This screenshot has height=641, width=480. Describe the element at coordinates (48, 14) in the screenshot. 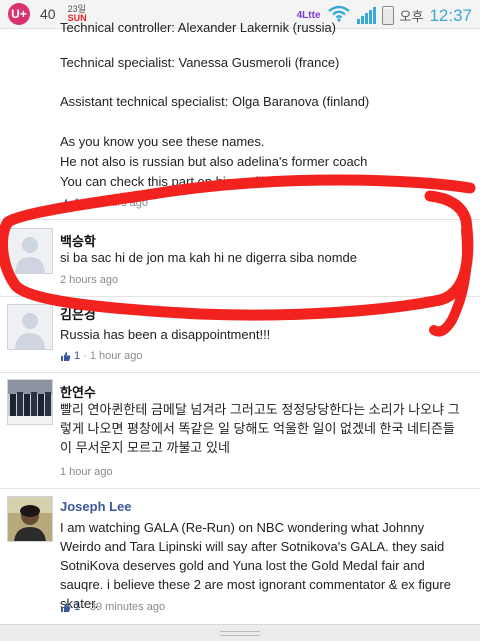

I see `temperature-text: 40` at that location.